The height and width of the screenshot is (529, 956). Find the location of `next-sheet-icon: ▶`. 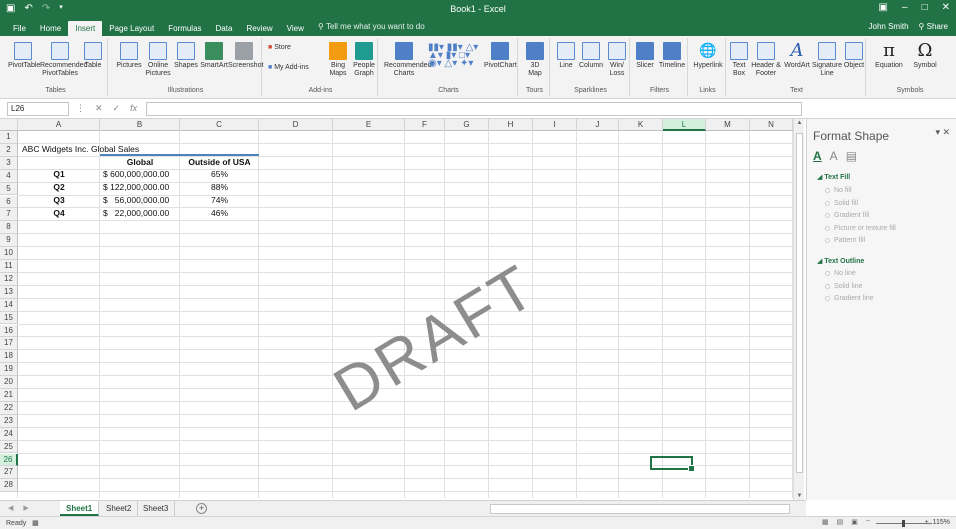

next-sheet-icon: ▶ is located at coordinates (25, 508).